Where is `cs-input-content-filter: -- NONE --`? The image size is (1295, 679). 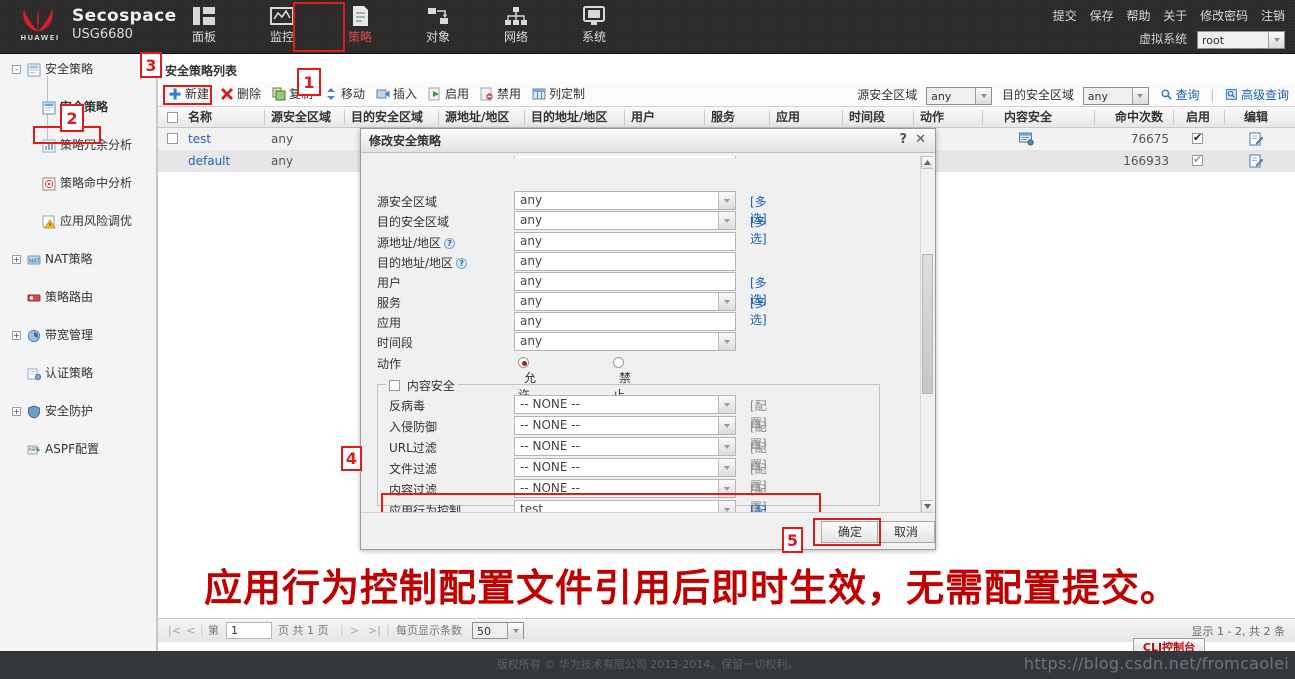 cs-input-content-filter: -- NONE -- is located at coordinates (625, 488).